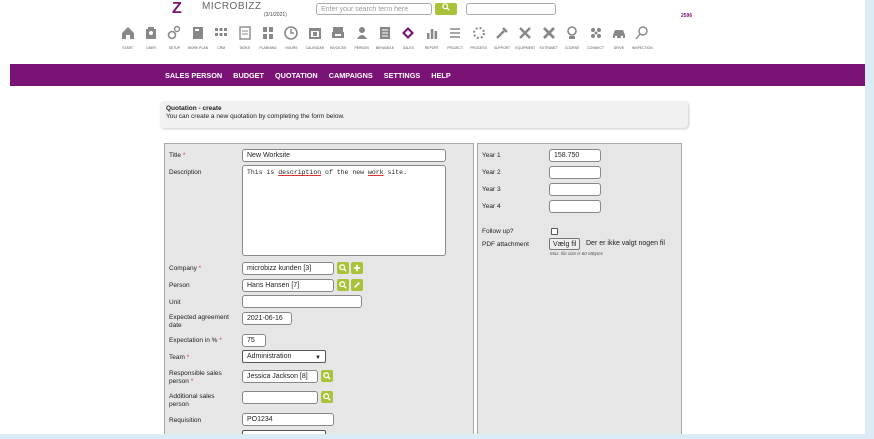 Image resolution: width=874 pixels, height=439 pixels. I want to click on module-label: BEHANDLE, so click(385, 48).